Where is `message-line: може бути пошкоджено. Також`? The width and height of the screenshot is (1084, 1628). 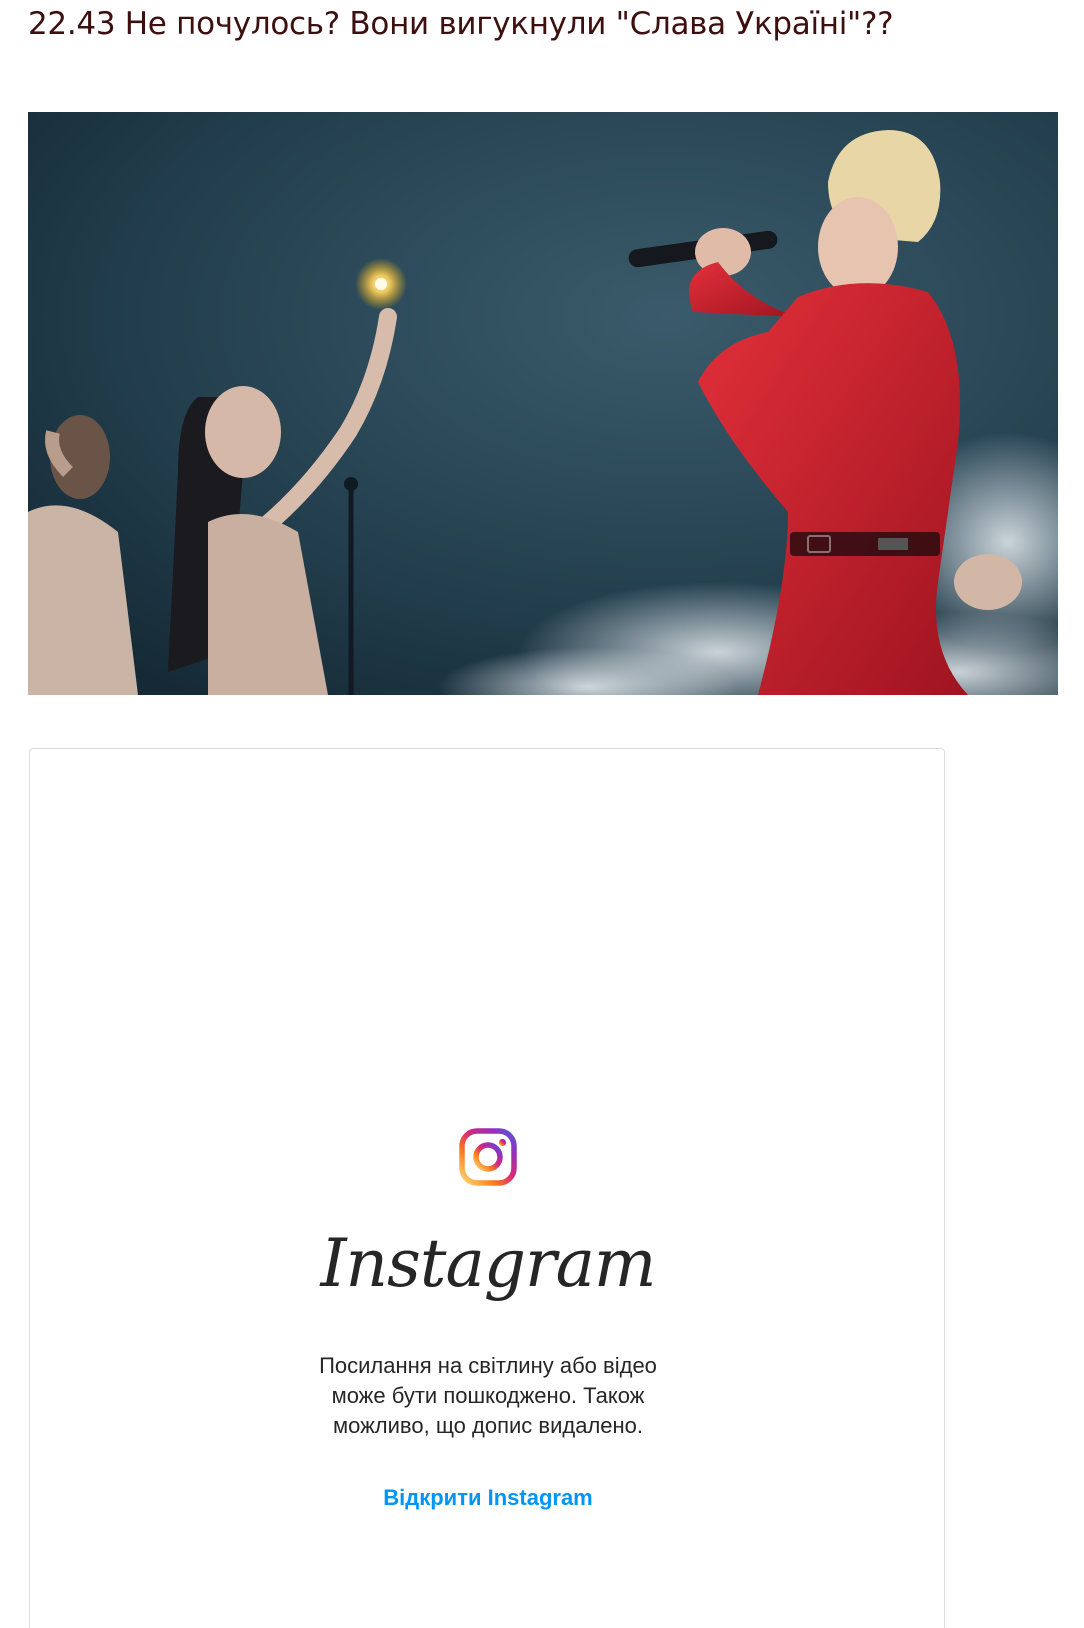 message-line: може бути пошкоджено. Також is located at coordinates (488, 1395).